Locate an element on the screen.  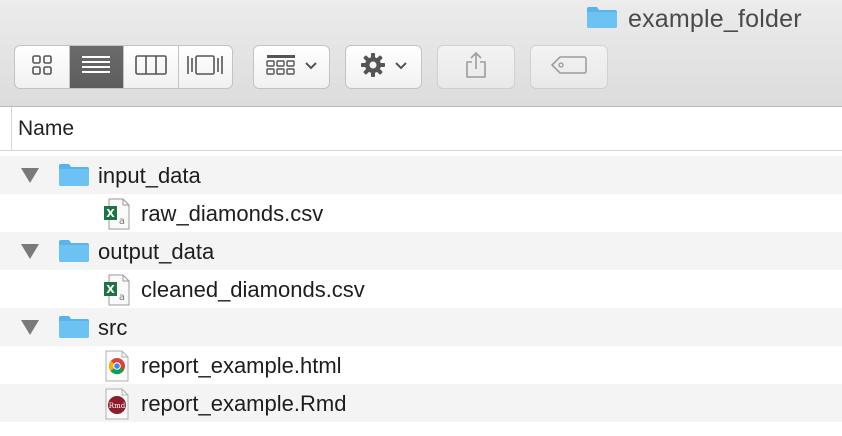
list-icon is located at coordinates (96, 67).